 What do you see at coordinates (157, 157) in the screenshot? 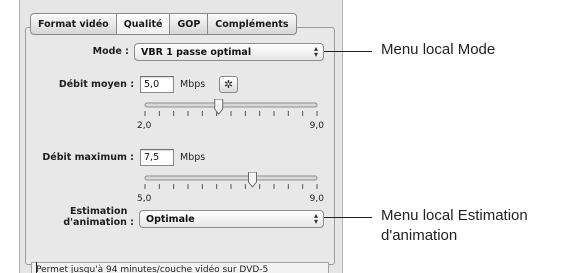
I see `debit-maximum-field: 7,5` at bounding box center [157, 157].